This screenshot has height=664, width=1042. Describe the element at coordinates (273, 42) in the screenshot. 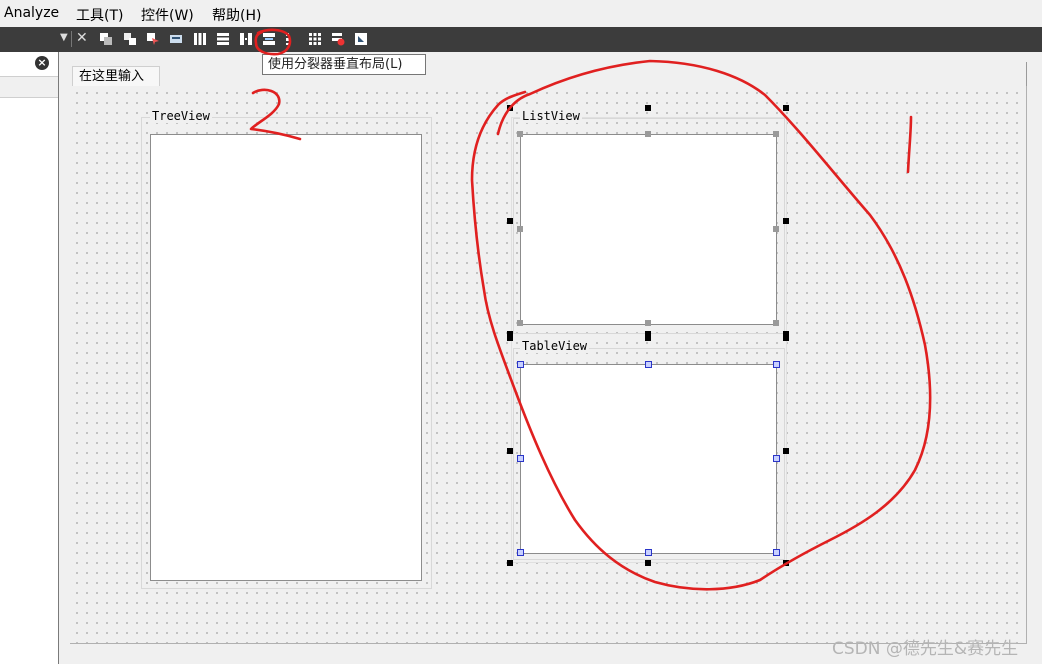

I see `annotation-circle-toolbar` at that location.